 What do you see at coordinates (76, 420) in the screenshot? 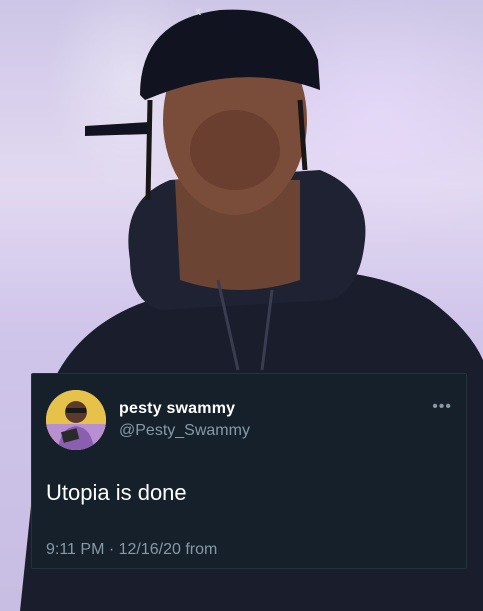
I see `avatar` at bounding box center [76, 420].